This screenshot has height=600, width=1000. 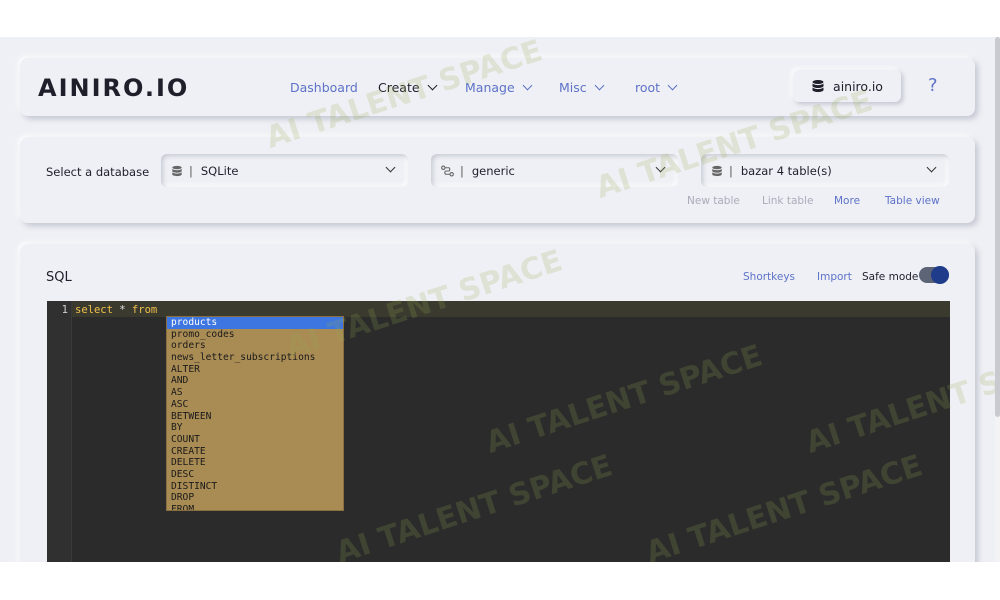 What do you see at coordinates (94, 310) in the screenshot?
I see `keyword-select: select` at bounding box center [94, 310].